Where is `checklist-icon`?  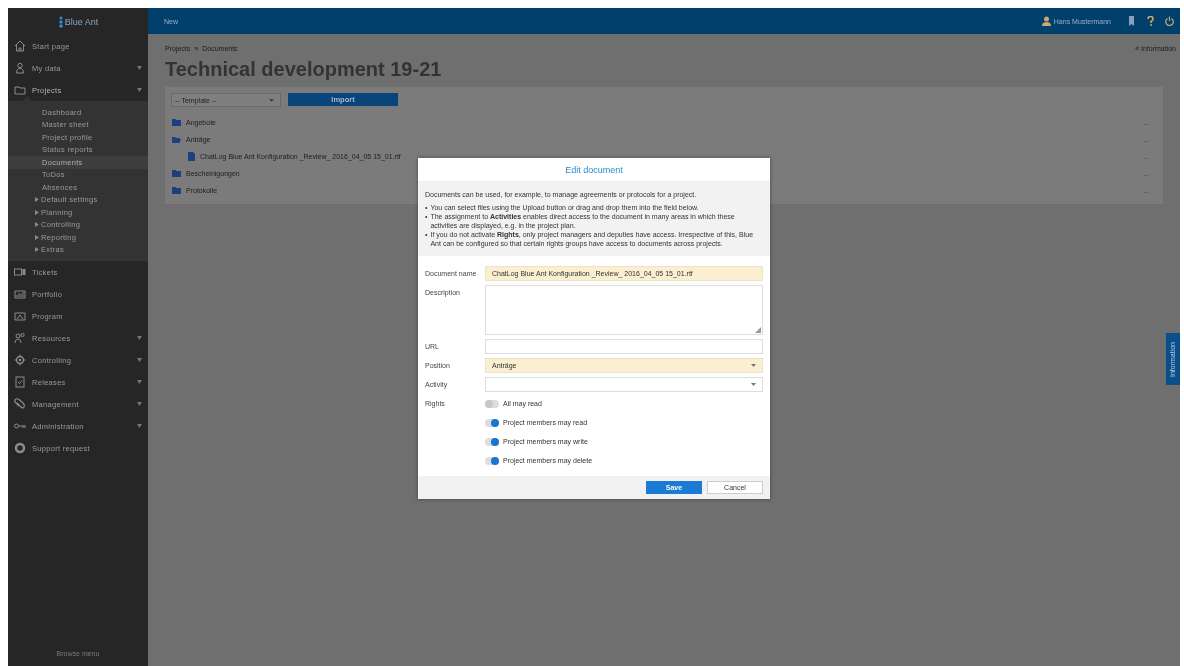
checklist-icon is located at coordinates (20, 382).